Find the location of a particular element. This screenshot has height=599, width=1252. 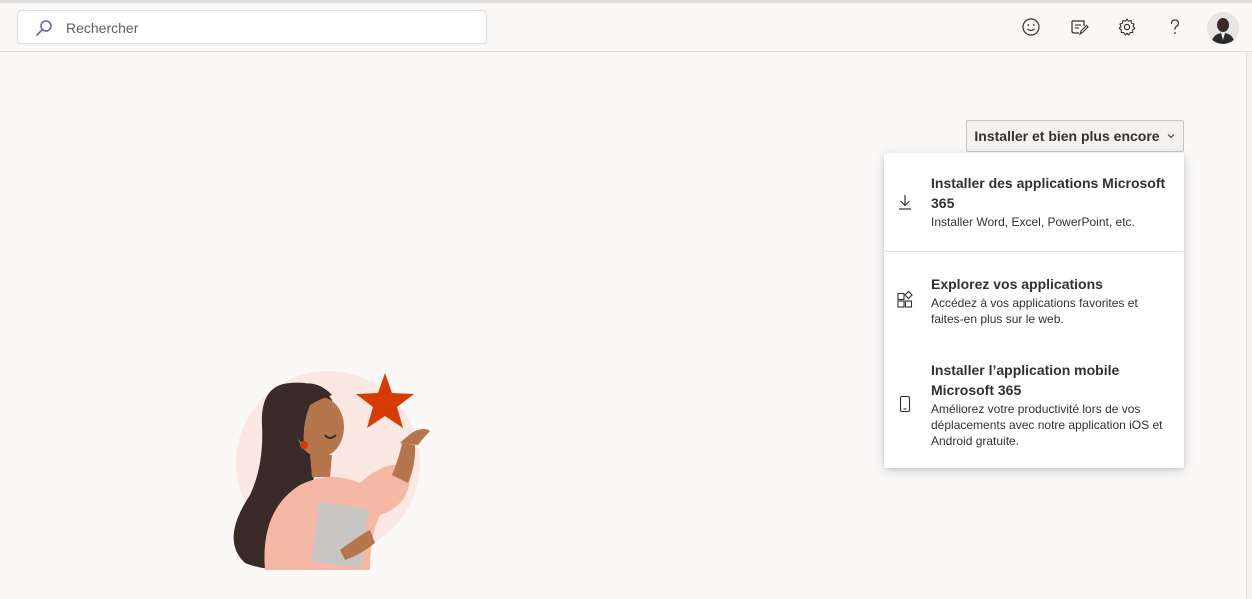

feedback-smiley-icon is located at coordinates (1031, 27).